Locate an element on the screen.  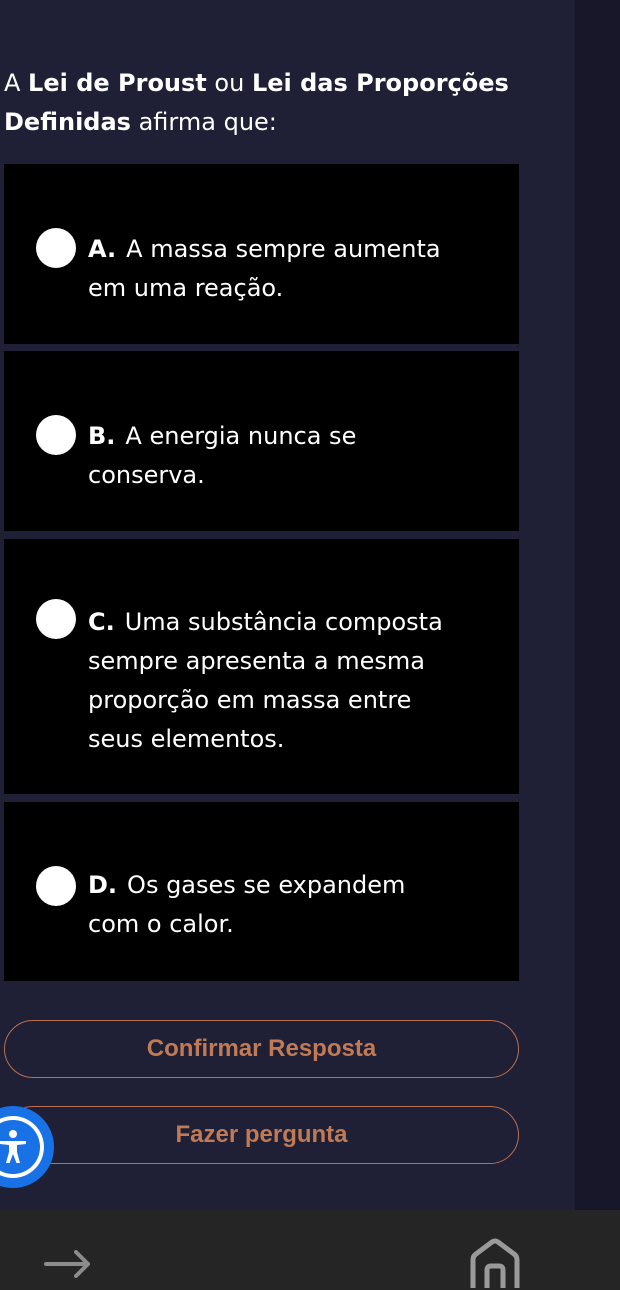
bottom-navigation-bar is located at coordinates (310, 1250).